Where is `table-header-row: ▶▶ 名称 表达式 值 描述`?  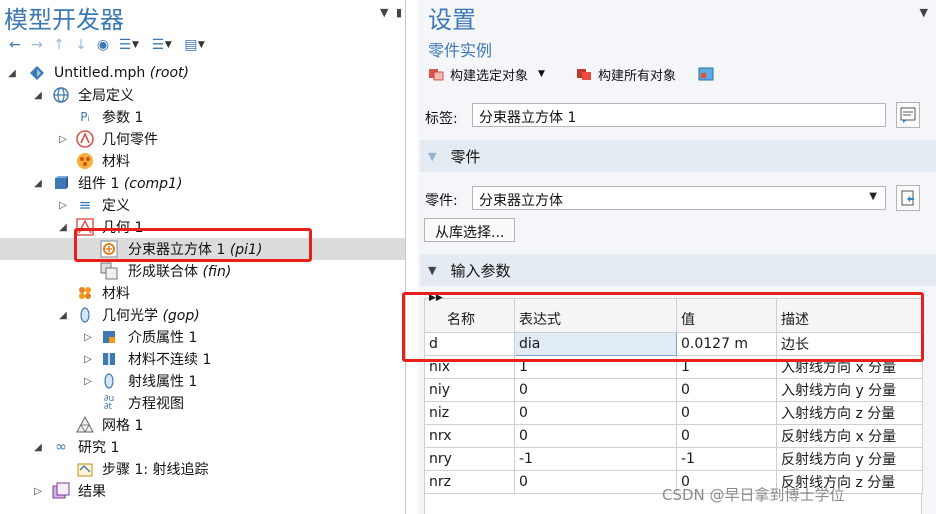
table-header-row: ▶▶ 名称 表达式 值 描述 is located at coordinates (673, 313).